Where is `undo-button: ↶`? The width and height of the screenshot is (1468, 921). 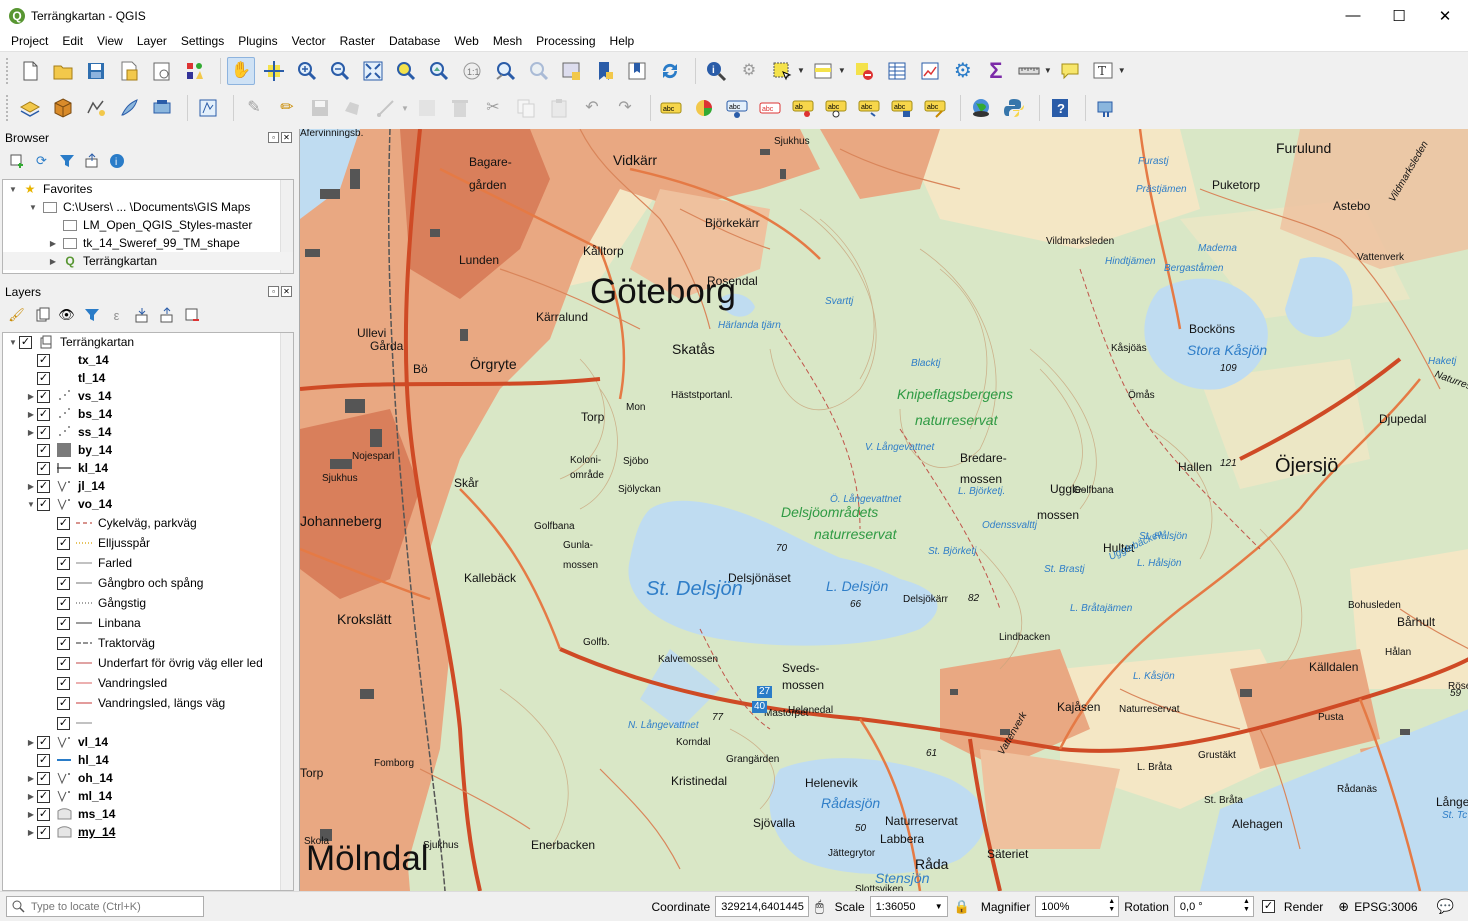
undo-button: ↶ is located at coordinates (592, 108).